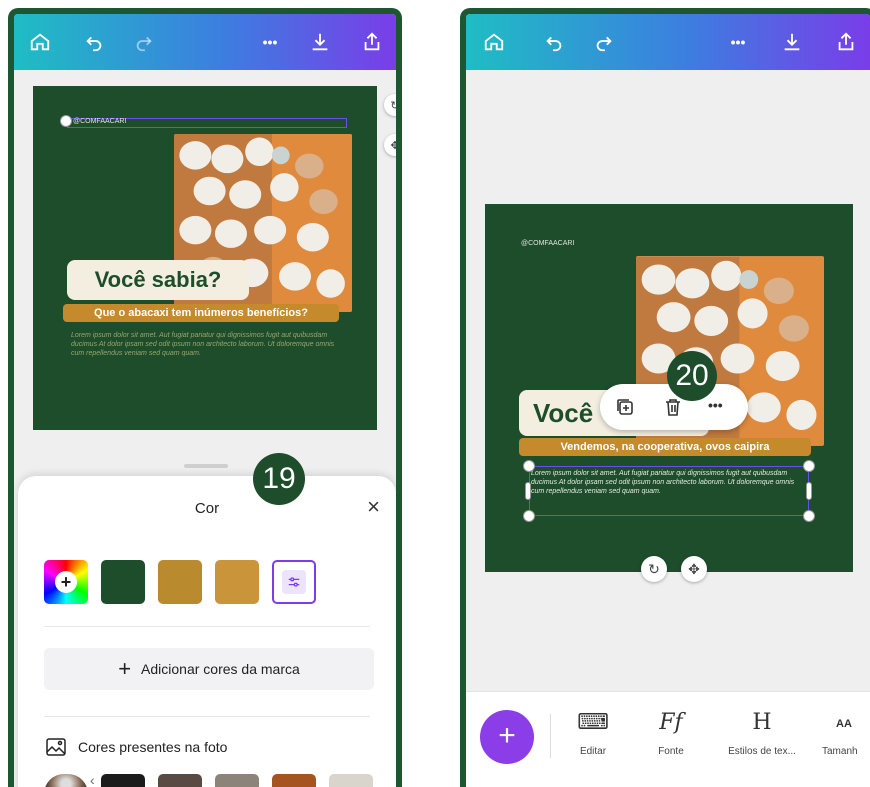 The height and width of the screenshot is (787, 870). I want to click on add-button: +, so click(507, 737).